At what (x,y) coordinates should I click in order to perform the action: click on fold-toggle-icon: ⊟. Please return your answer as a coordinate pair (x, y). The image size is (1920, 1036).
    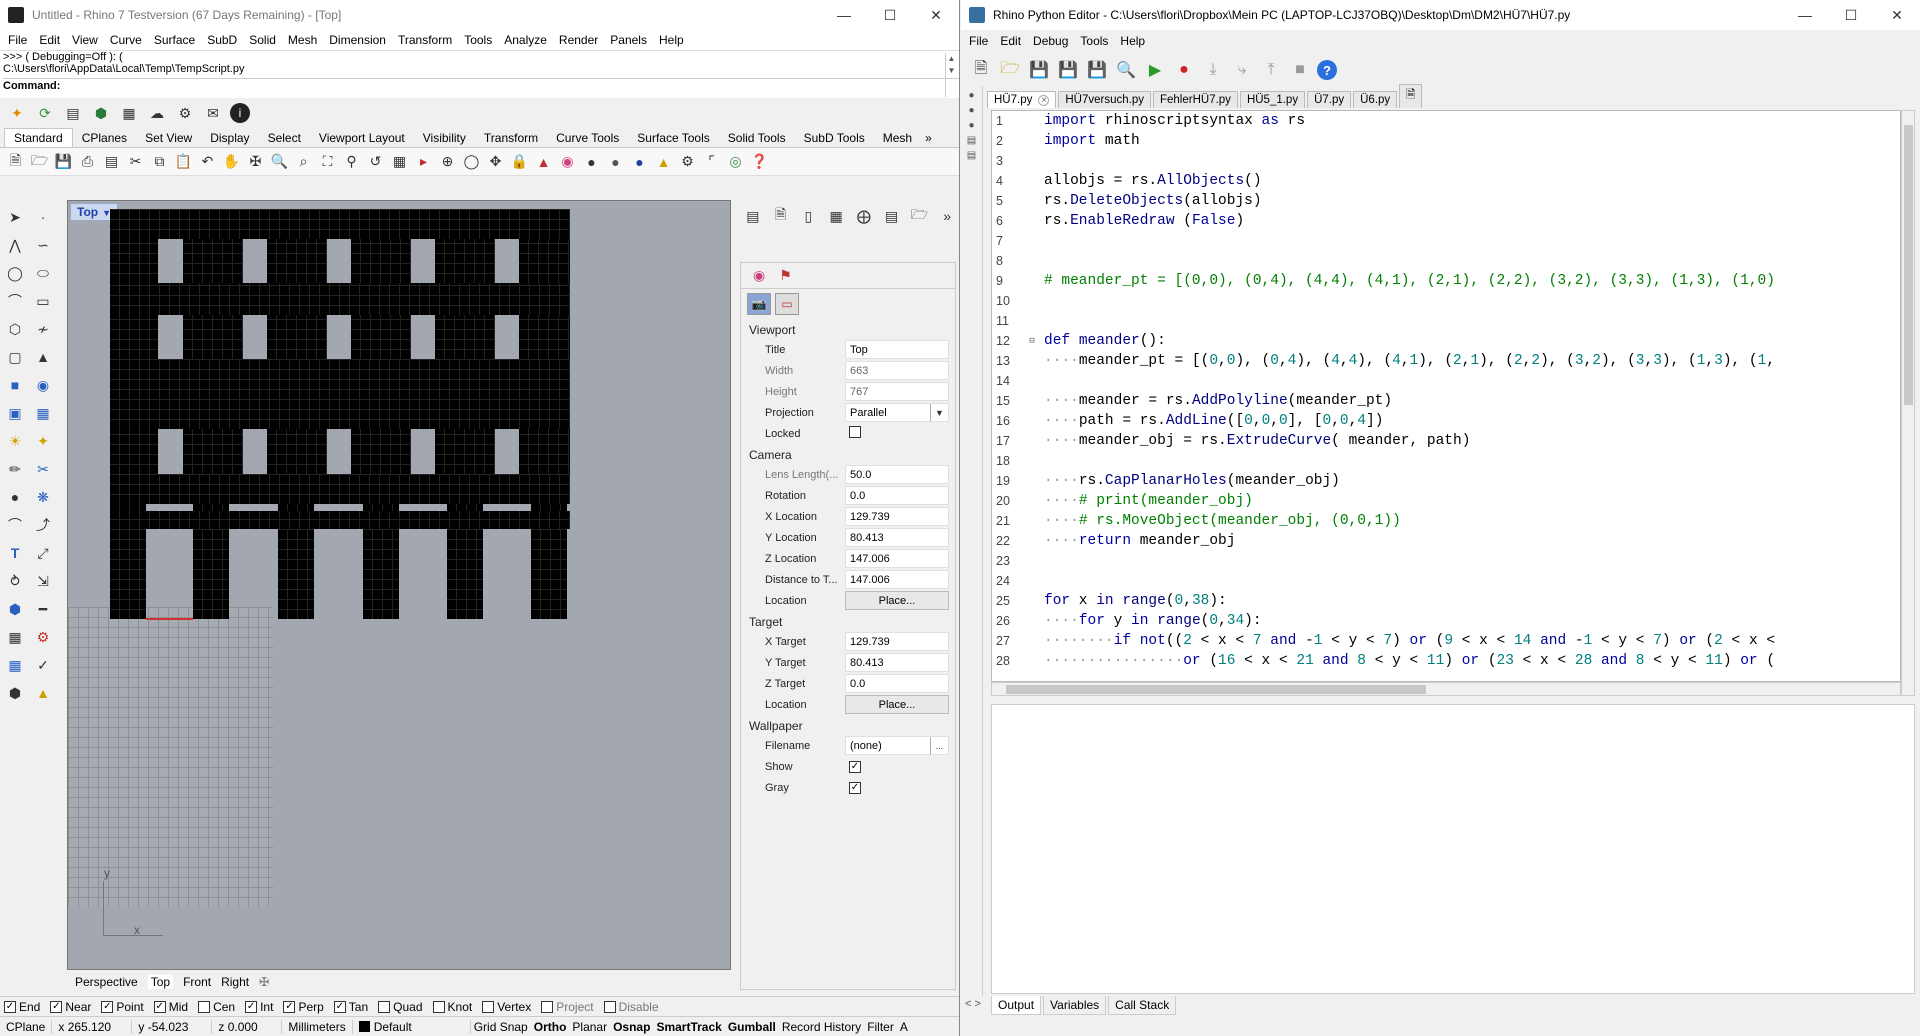
    Looking at the image, I should click on (1032, 341).